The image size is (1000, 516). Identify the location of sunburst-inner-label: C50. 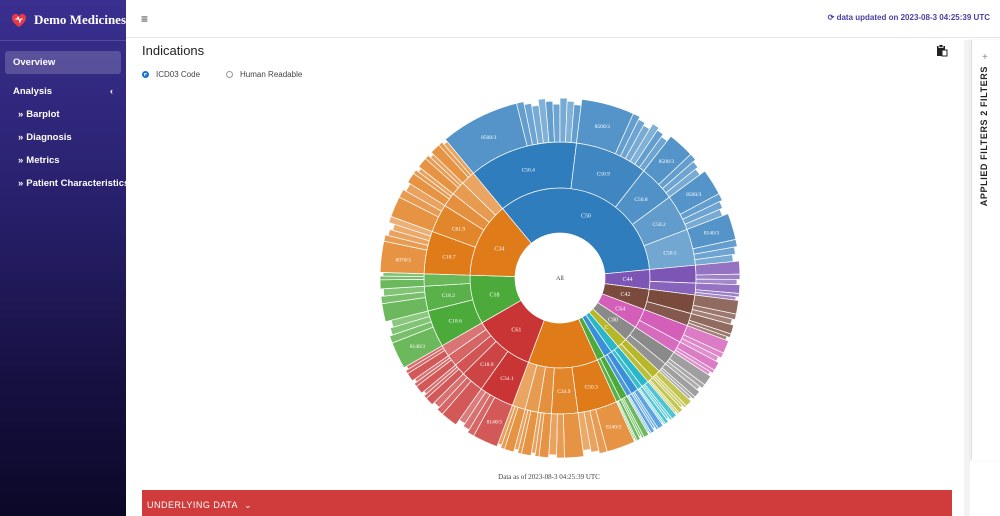
(586, 217).